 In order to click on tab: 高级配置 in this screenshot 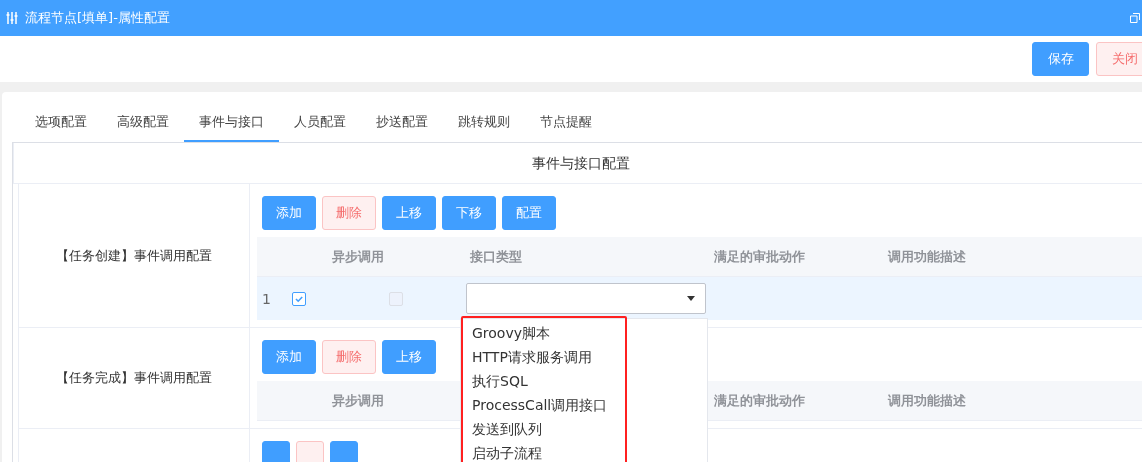, I will do `click(143, 123)`.